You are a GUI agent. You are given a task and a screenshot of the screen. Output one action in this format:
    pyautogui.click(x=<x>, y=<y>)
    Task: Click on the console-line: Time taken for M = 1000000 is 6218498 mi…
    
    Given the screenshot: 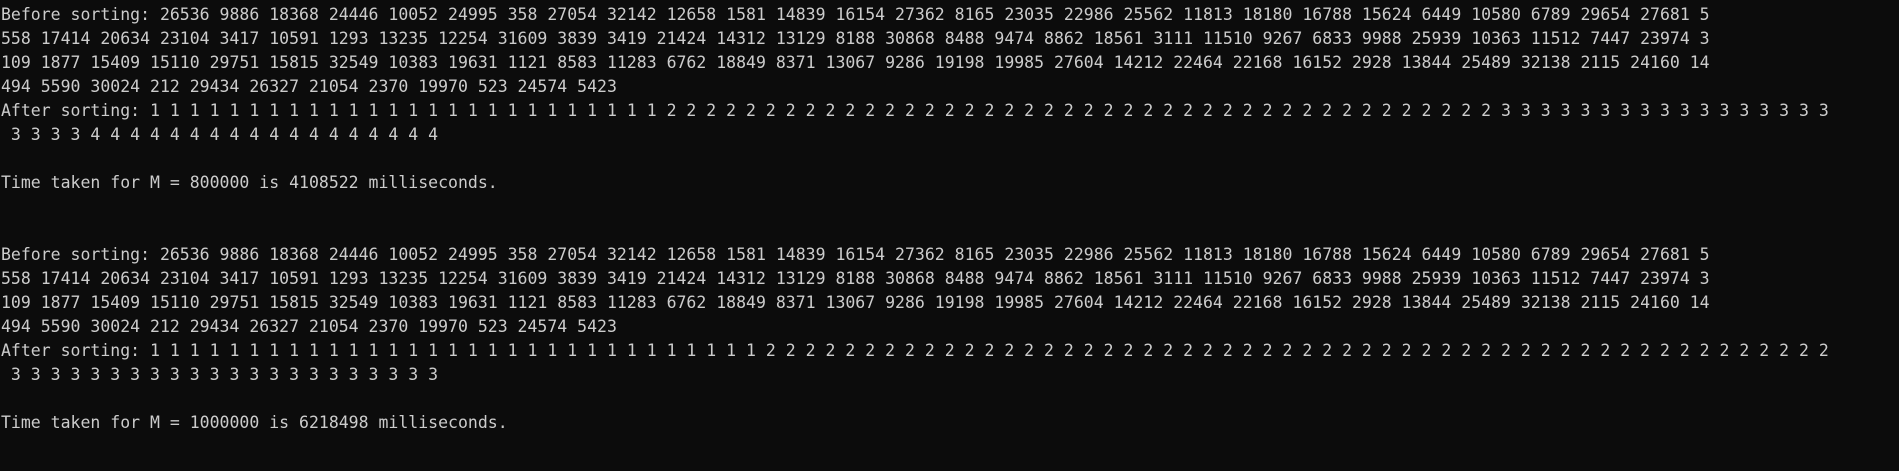 What is the action you would take?
    pyautogui.click(x=254, y=422)
    